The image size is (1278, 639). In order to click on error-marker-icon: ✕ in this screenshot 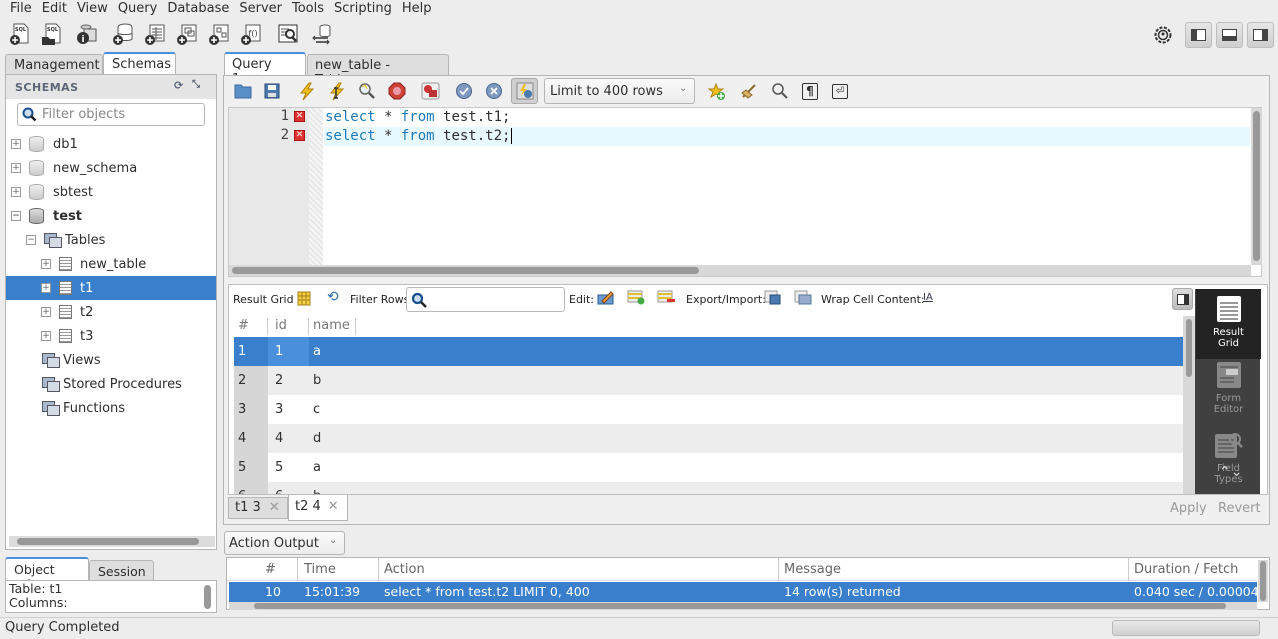, I will do `click(299, 135)`.